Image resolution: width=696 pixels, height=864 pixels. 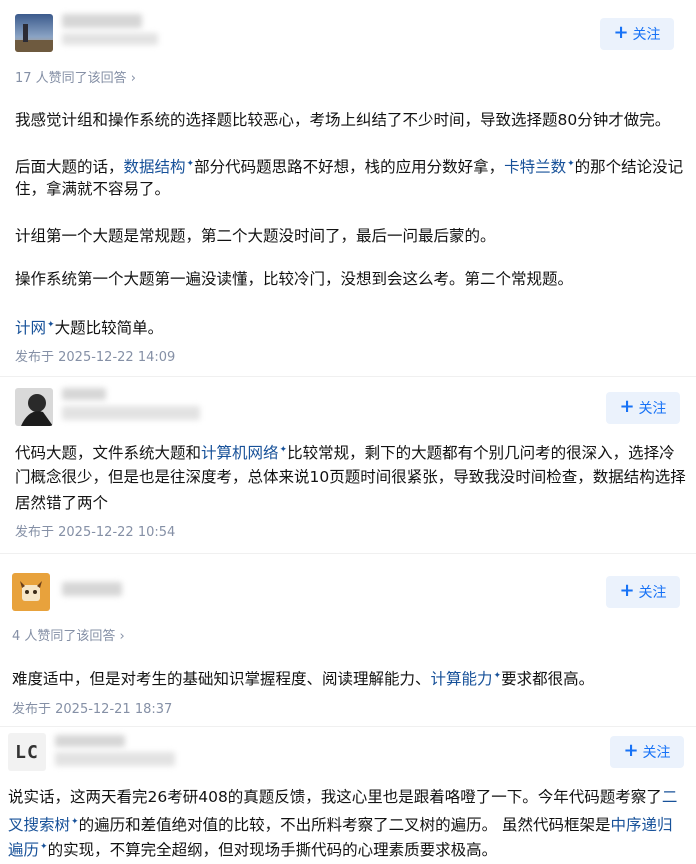 What do you see at coordinates (350, 327) in the screenshot?
I see `answer-paragraph: 计网✦大题比较简单。` at bounding box center [350, 327].